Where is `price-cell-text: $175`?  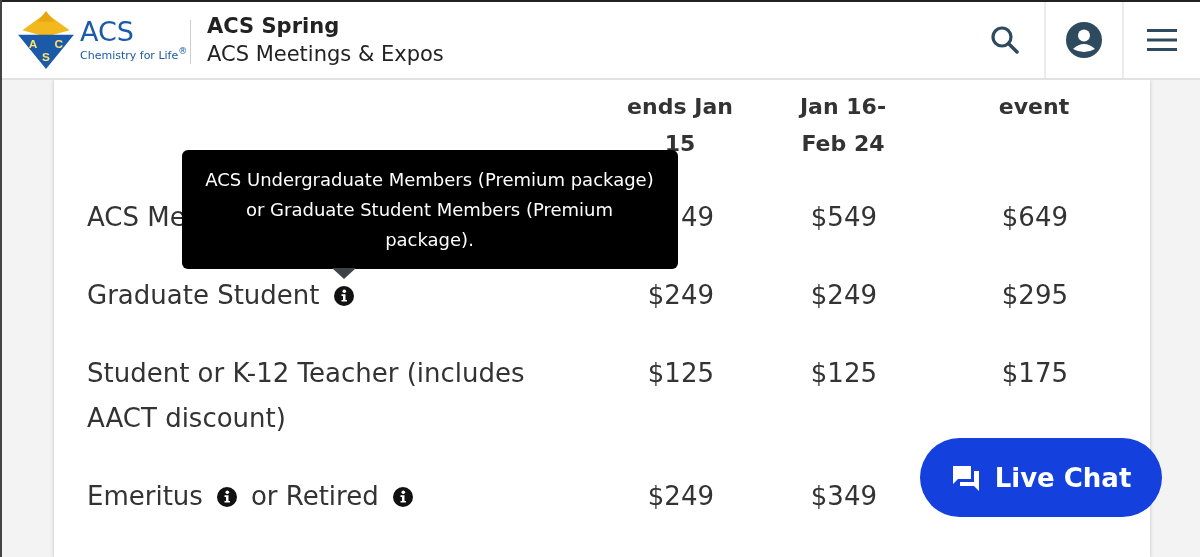 price-cell-text: $175 is located at coordinates (1034, 373).